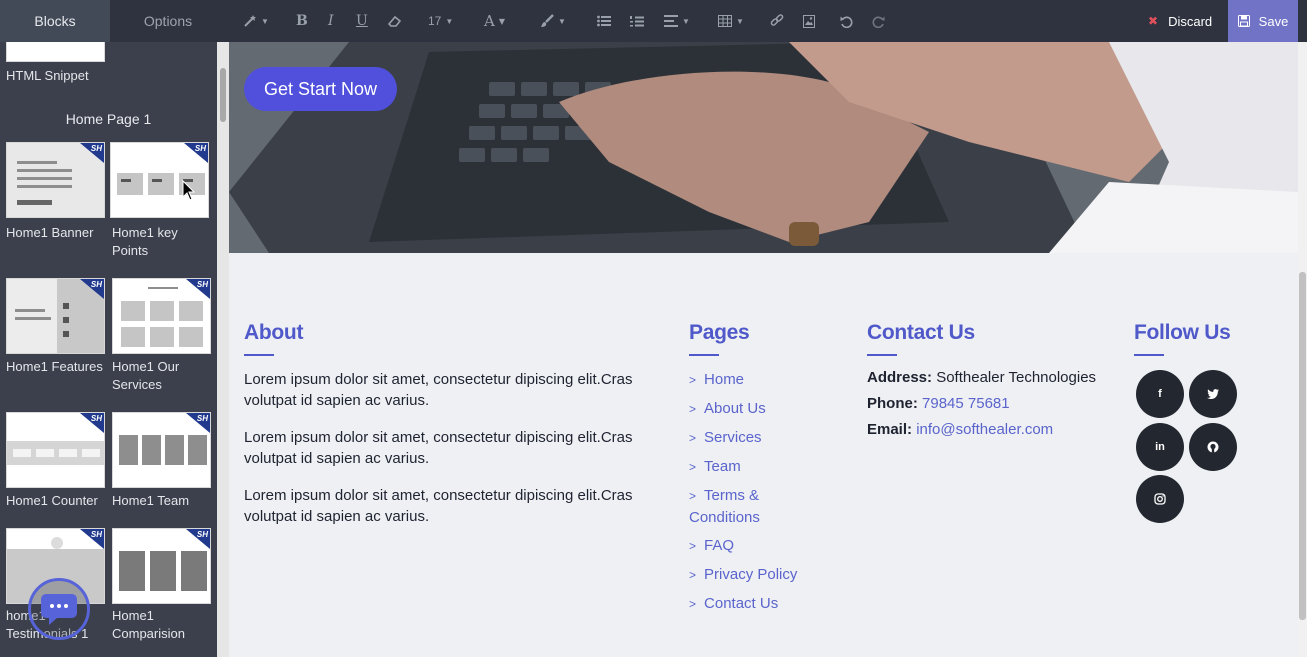  Describe the element at coordinates (878, 21) in the screenshot. I see `redo-icon` at that location.